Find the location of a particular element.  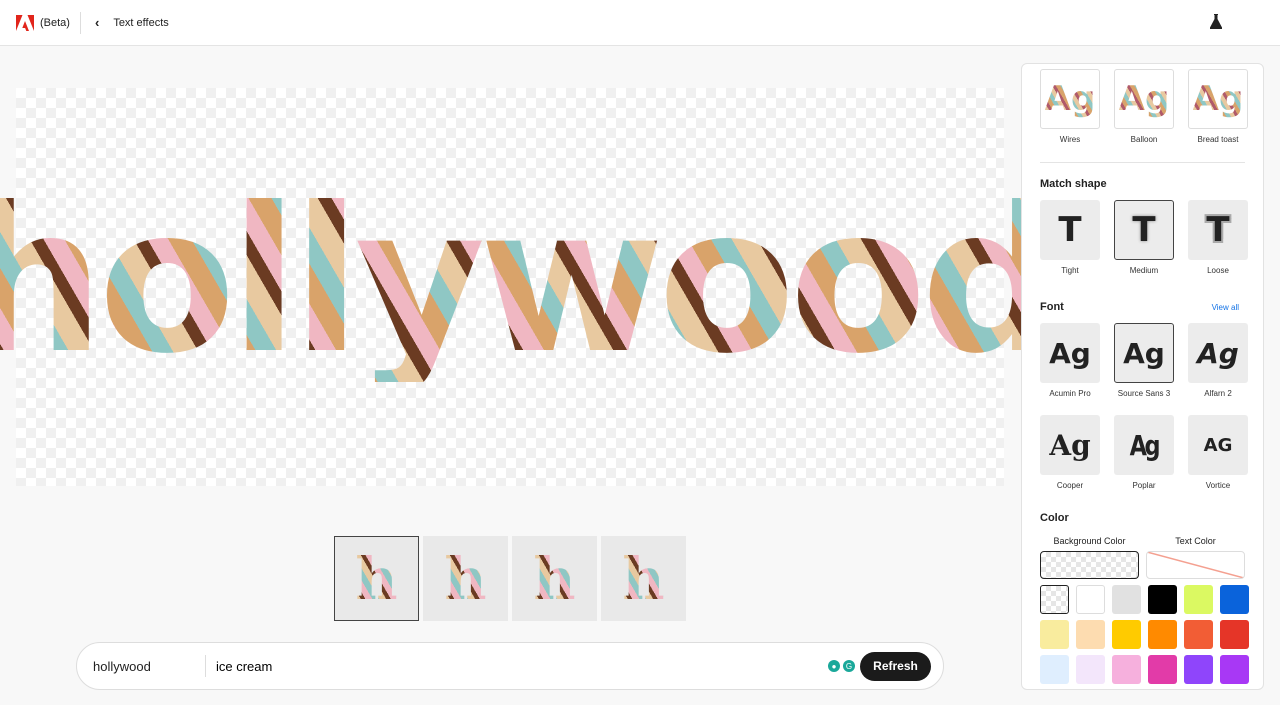

font-label: Poplar is located at coordinates (1144, 485).